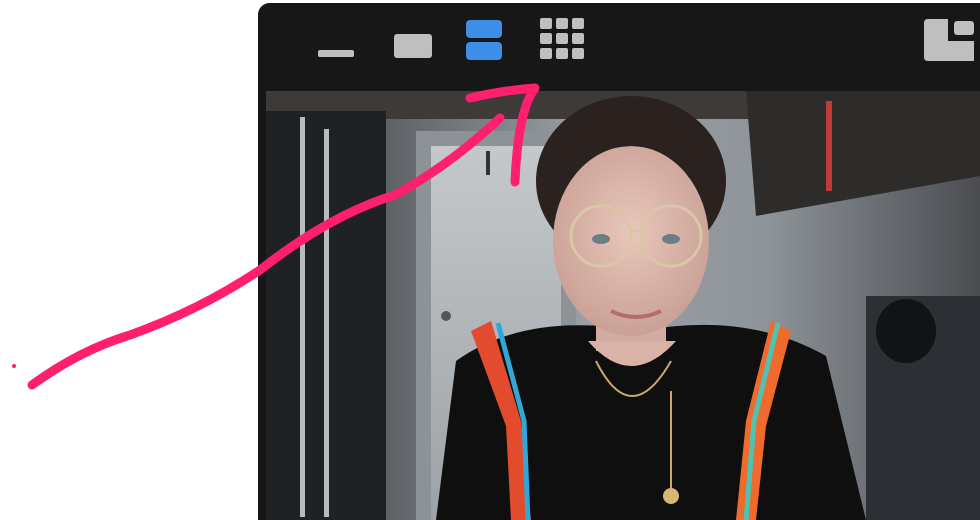 This screenshot has width=980, height=520. I want to click on stacked-view-icon, so click(484, 40).